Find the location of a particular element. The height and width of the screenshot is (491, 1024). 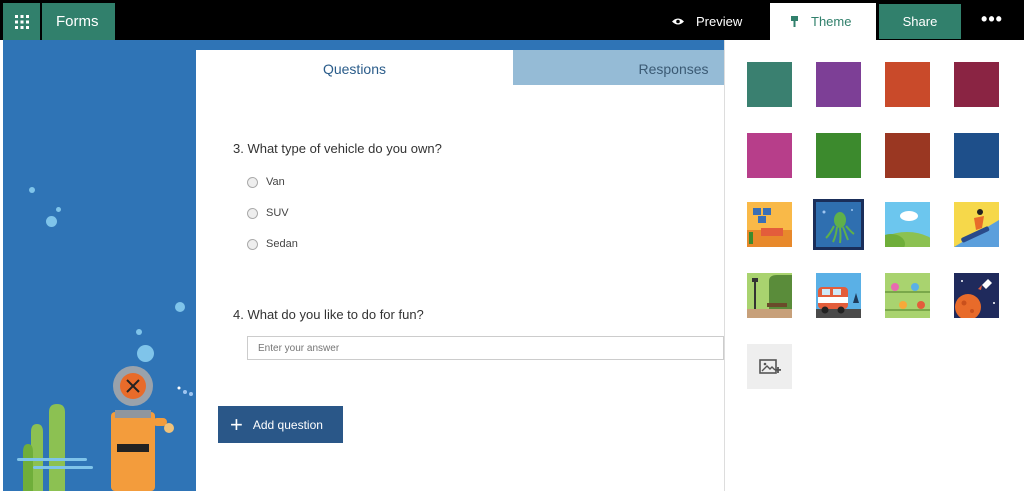

theme-image-cloud-hills is located at coordinates (907, 224).